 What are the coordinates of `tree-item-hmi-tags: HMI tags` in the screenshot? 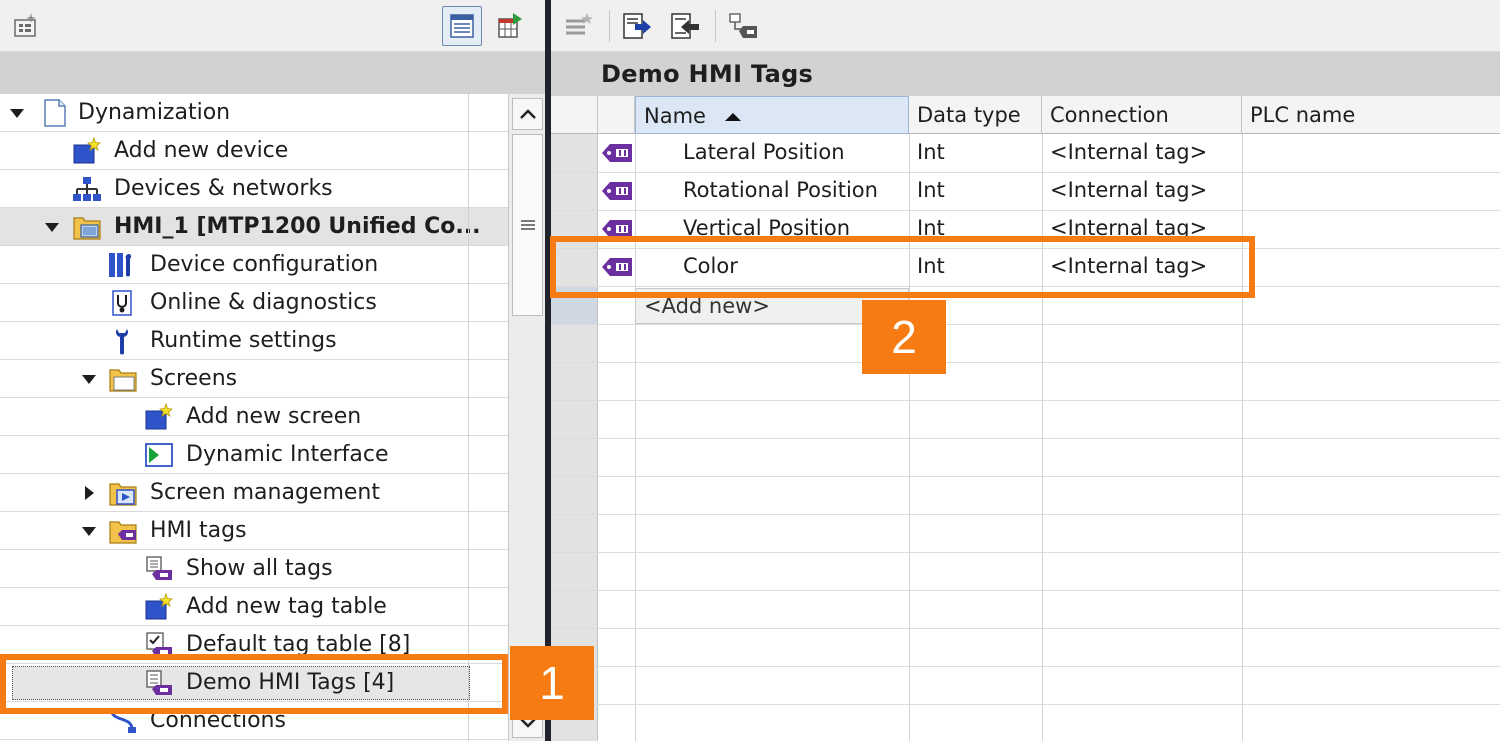 It's located at (254, 531).